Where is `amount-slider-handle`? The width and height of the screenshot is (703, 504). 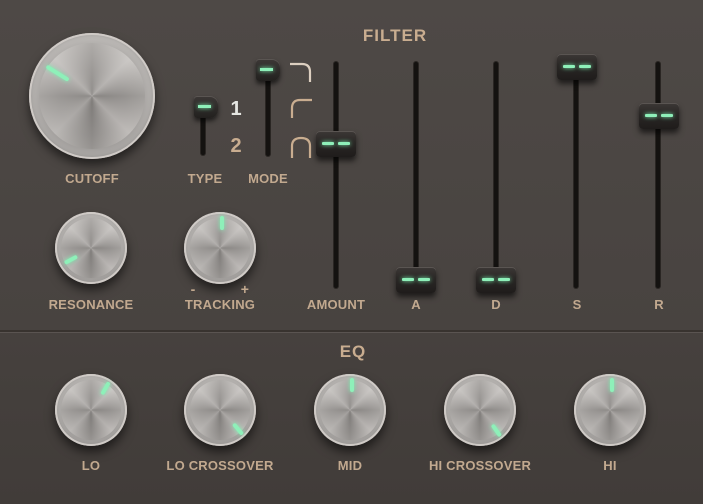
amount-slider-handle is located at coordinates (336, 144).